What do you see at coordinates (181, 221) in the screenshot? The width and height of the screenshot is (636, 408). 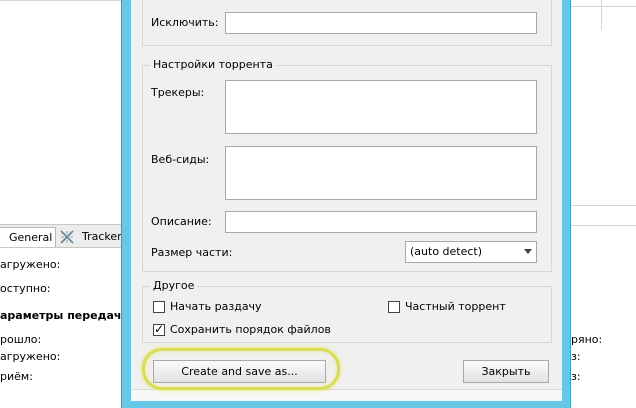 I see `description-label: Описание:` at bounding box center [181, 221].